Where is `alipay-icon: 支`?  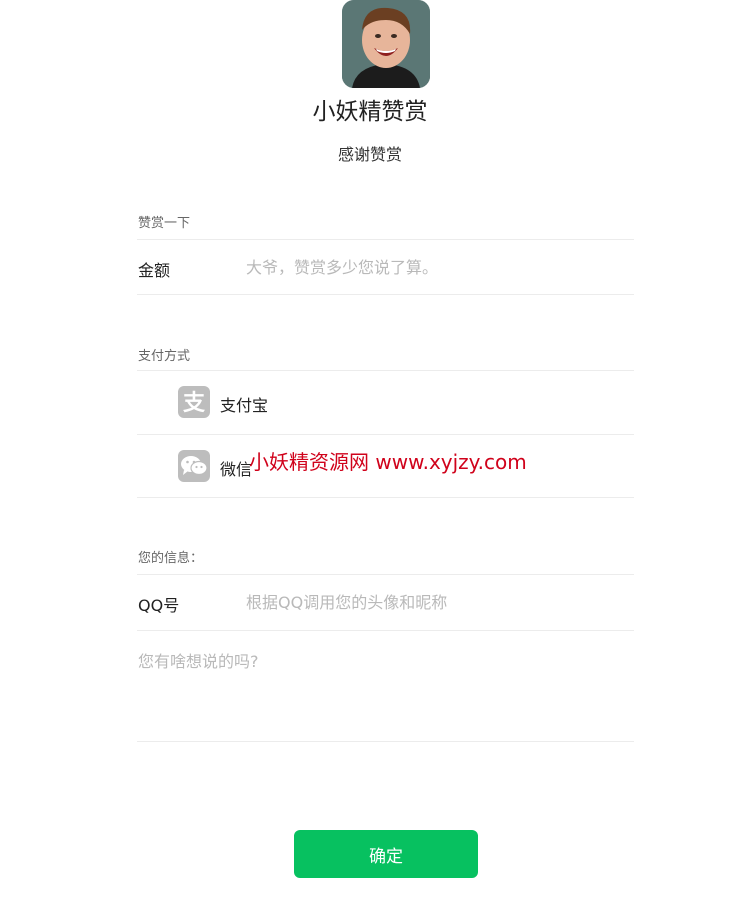
alipay-icon: 支 is located at coordinates (194, 402).